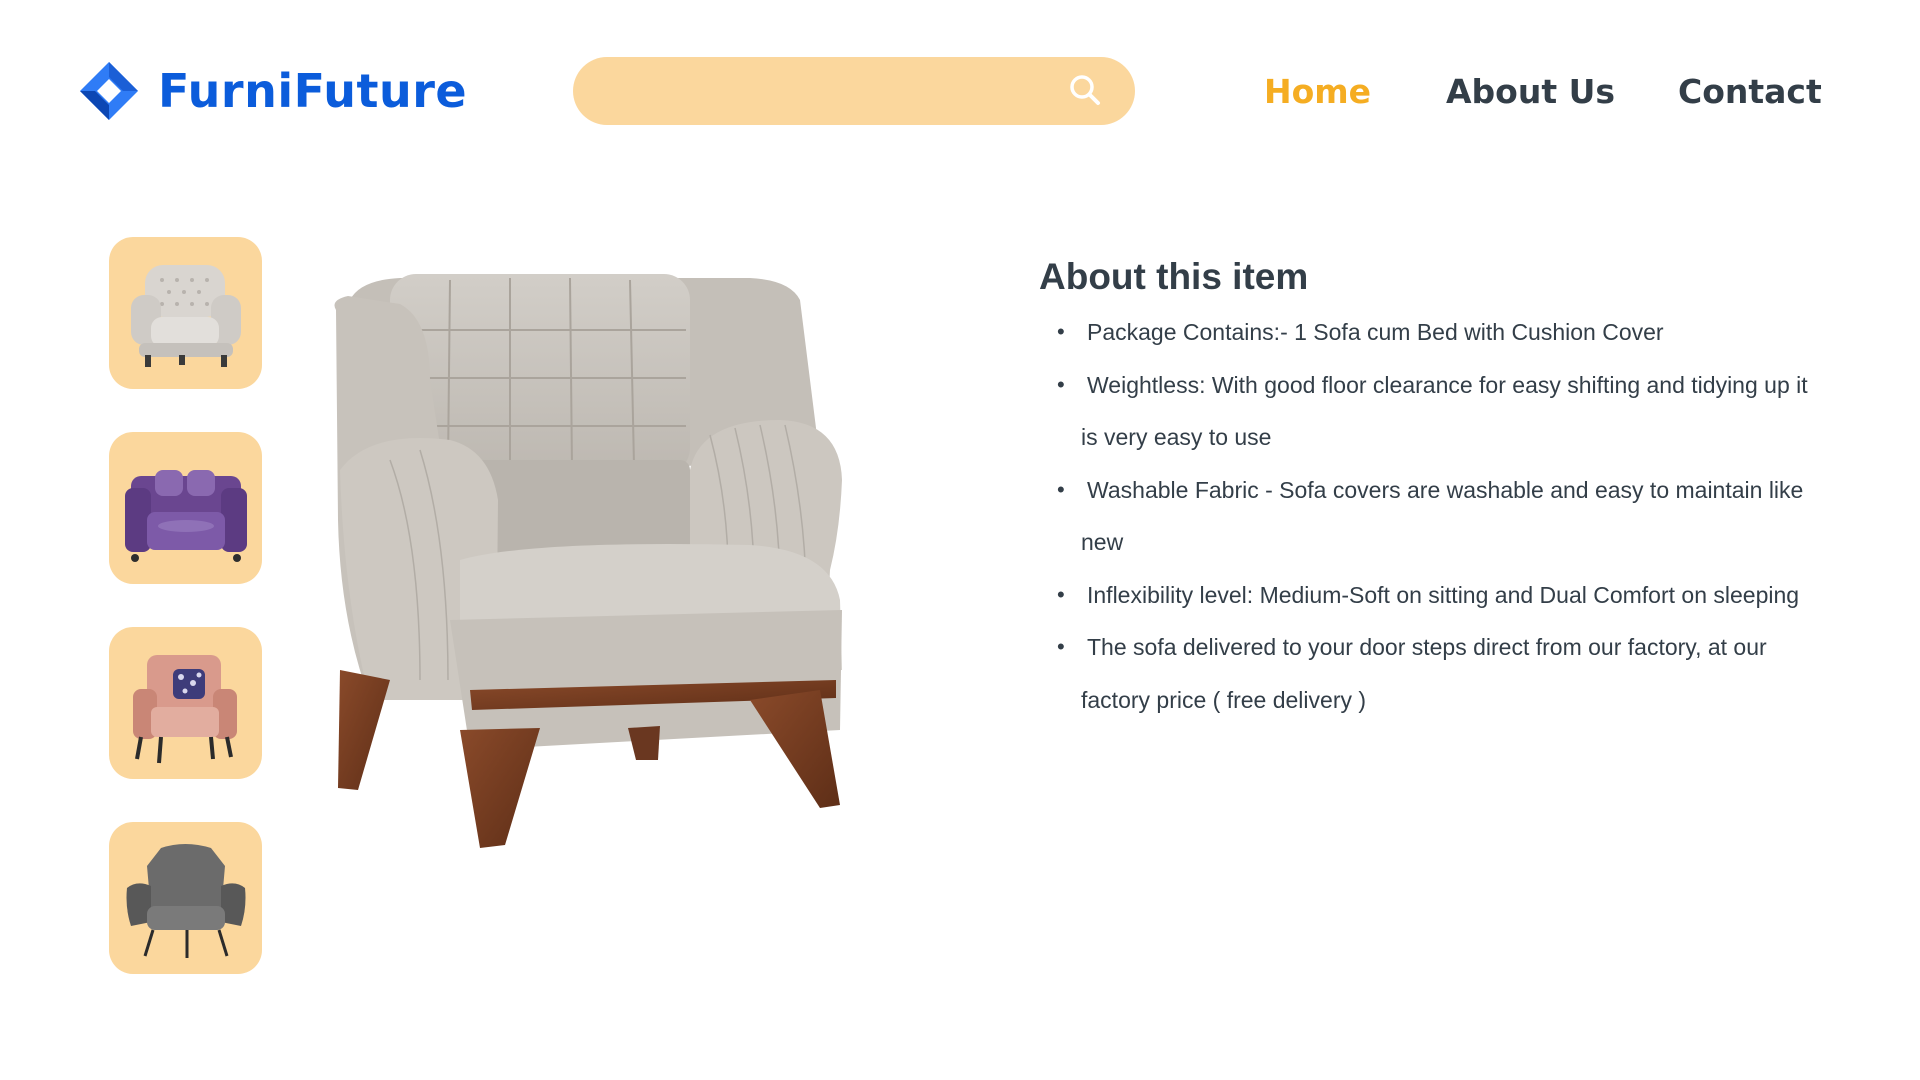 The width and height of the screenshot is (1920, 1080). I want to click on thumbnail-white-tufted-armchair, so click(185, 313).